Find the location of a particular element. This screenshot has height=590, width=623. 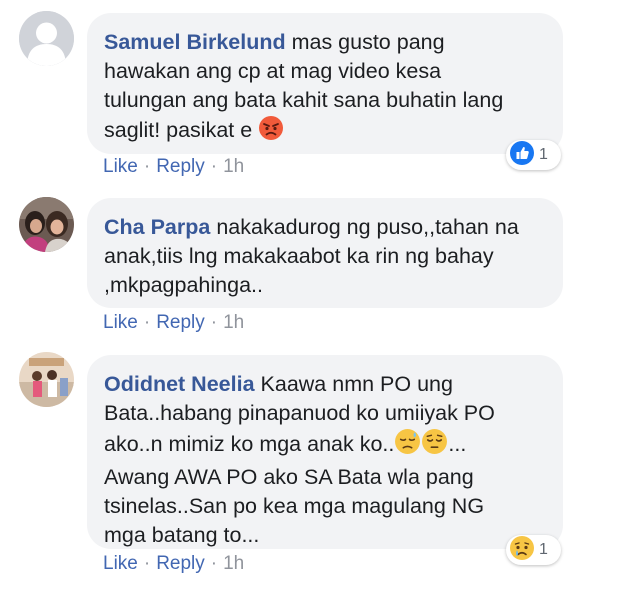

comment-line: Odidnet Neelia Kaawa nmn PO ung is located at coordinates (323, 384).